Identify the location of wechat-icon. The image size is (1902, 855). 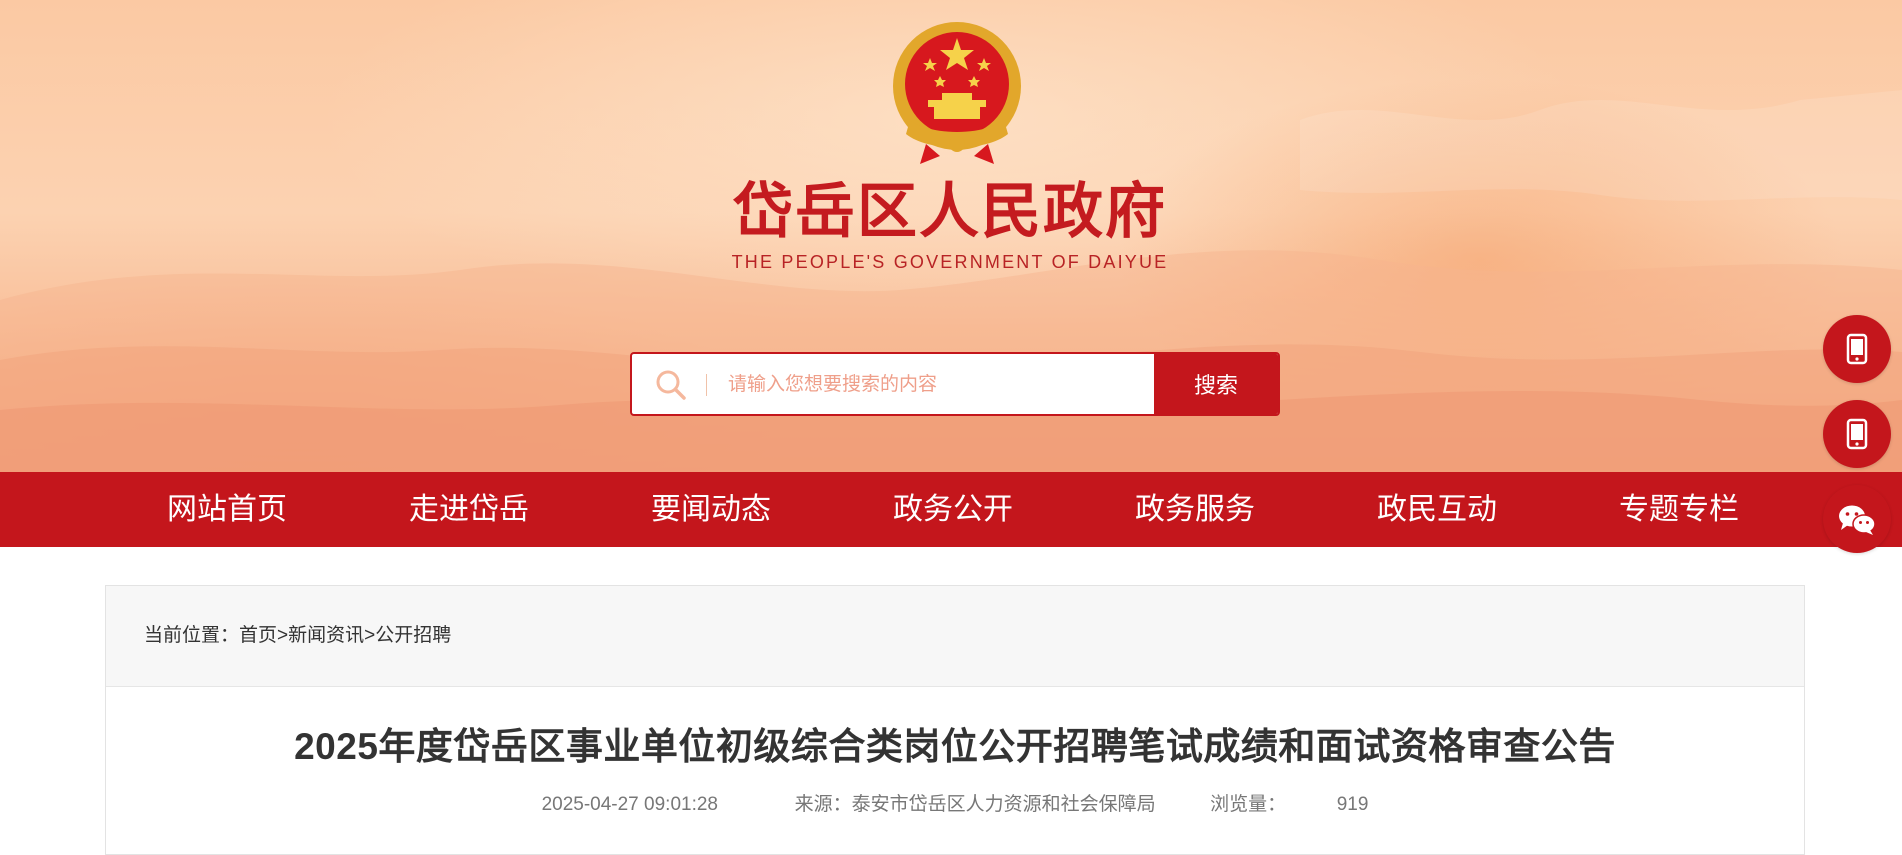
(1857, 520).